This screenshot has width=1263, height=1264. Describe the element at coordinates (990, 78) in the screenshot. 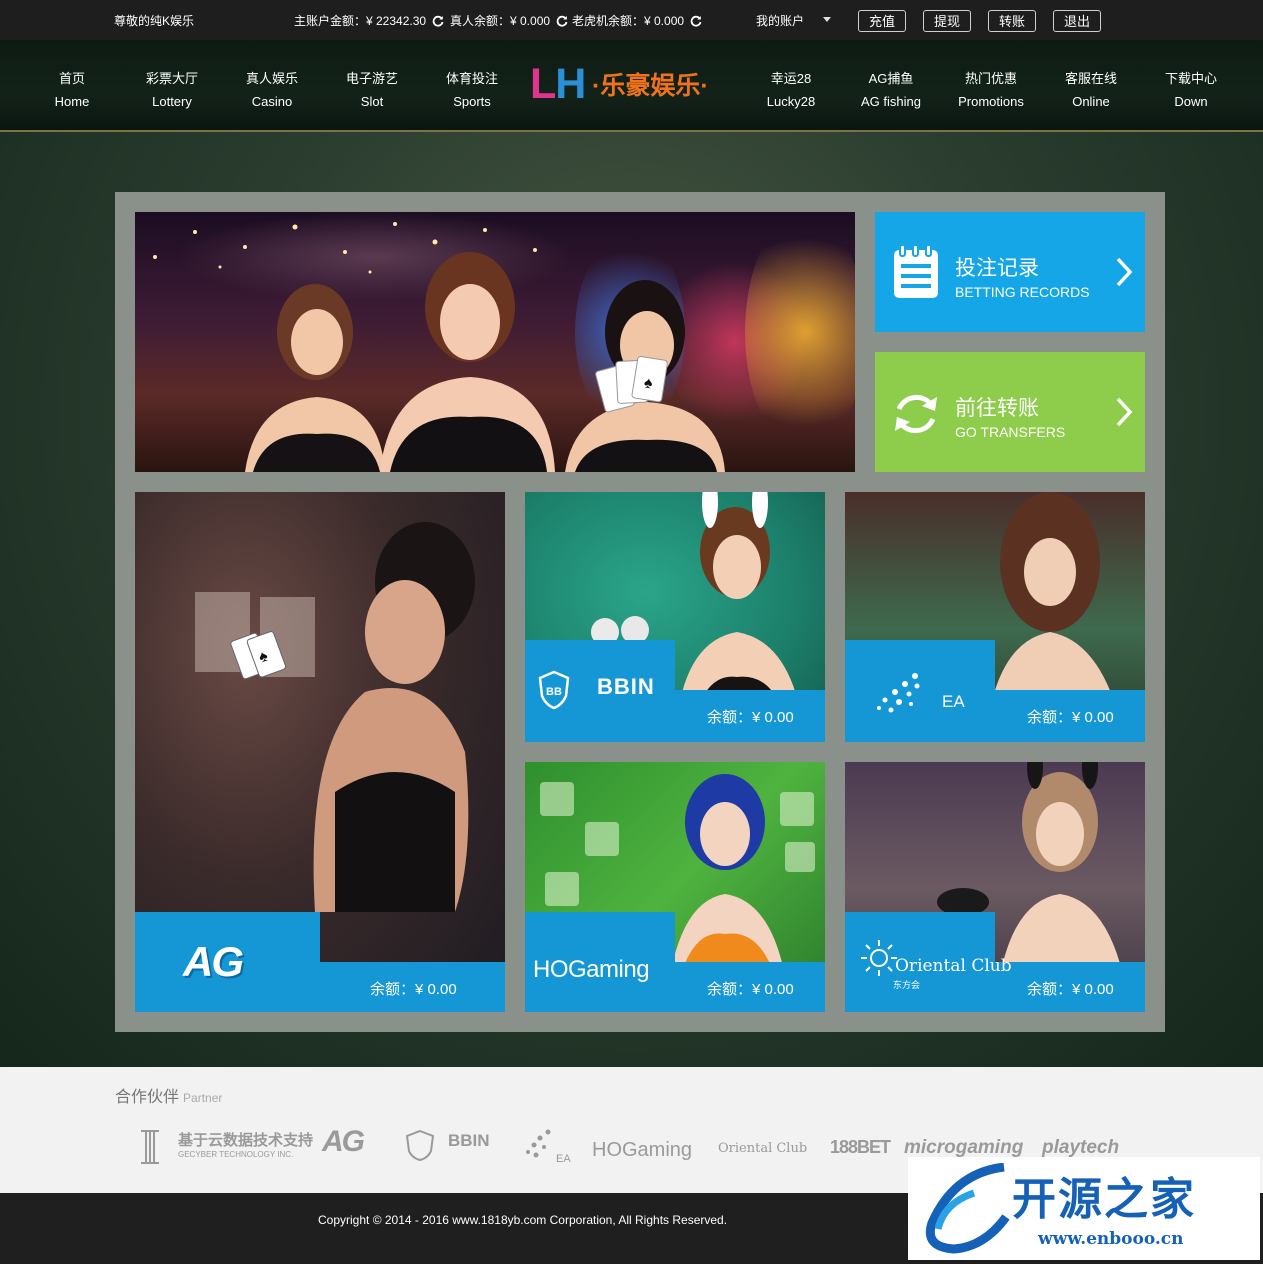

I see `nav-label-cn: 热门优惠` at that location.